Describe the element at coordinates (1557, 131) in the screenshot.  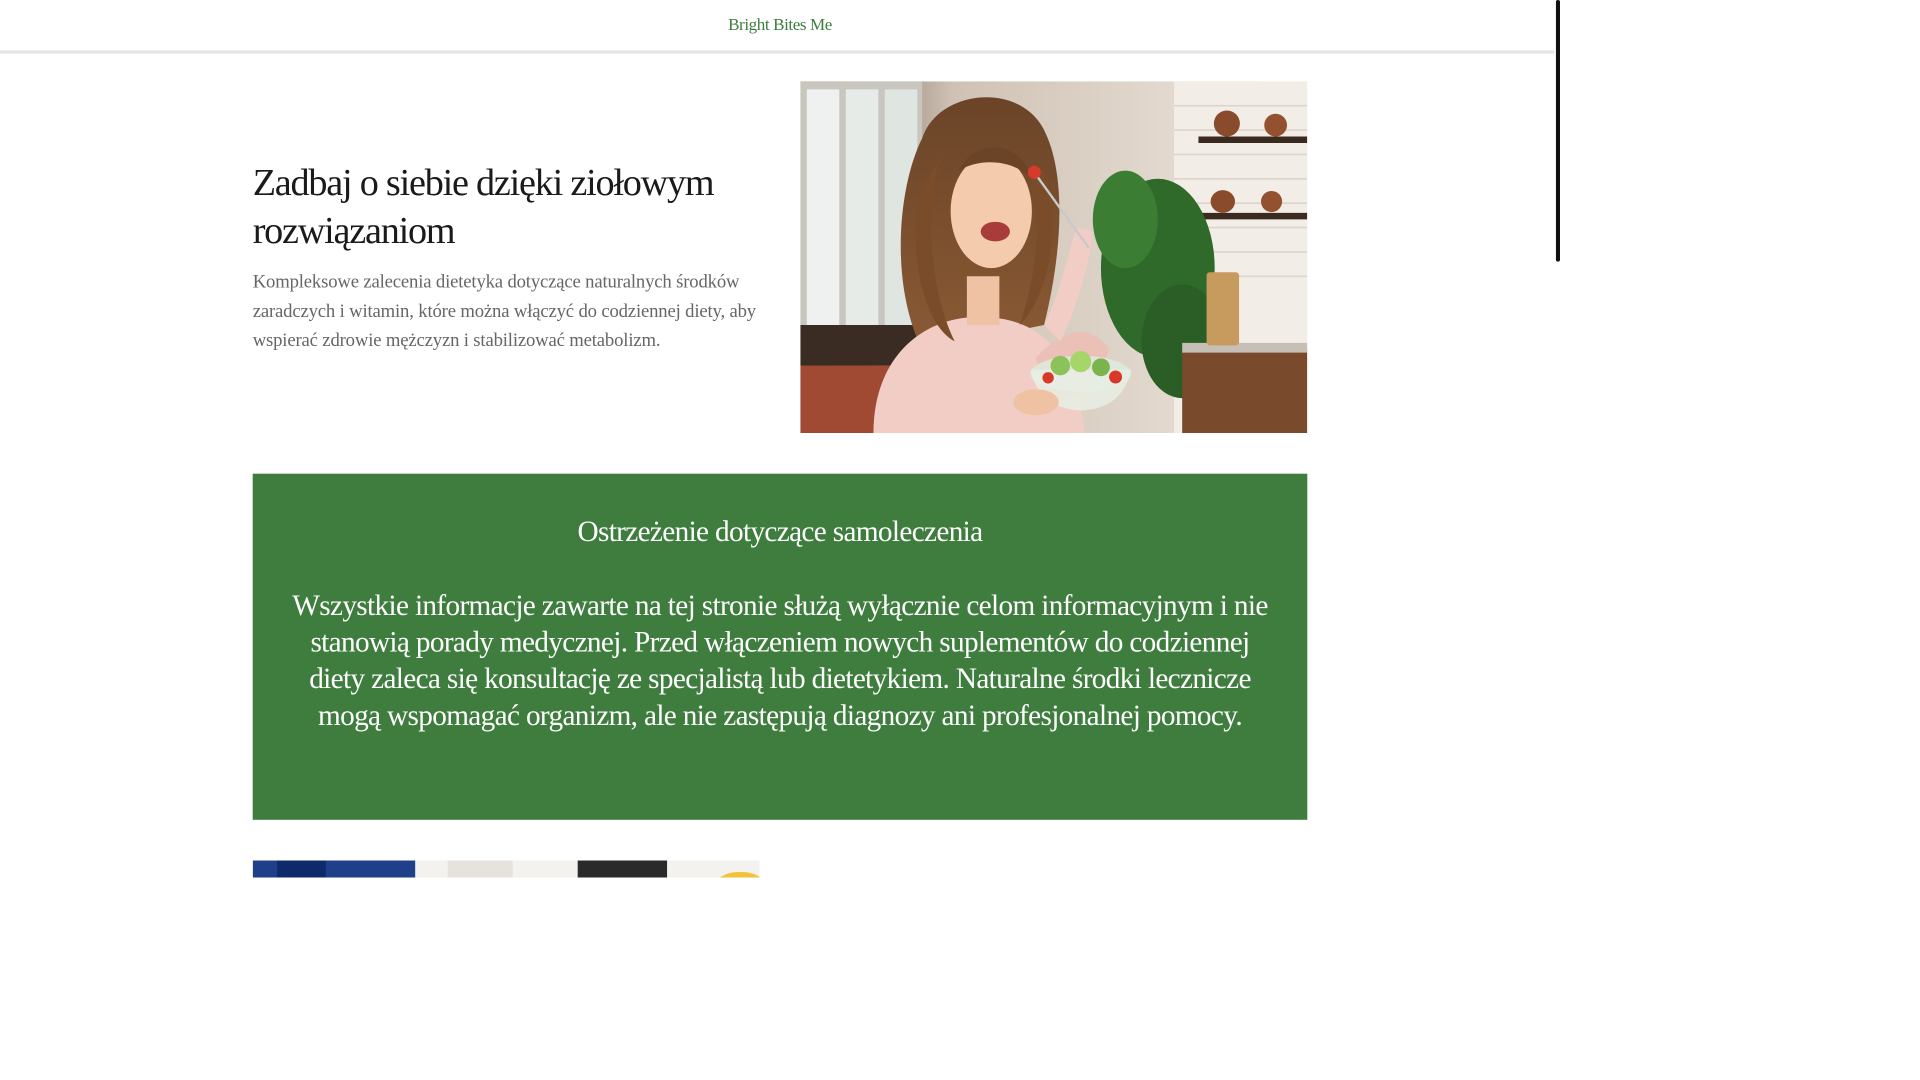
I see `scrollbar-thumb` at that location.